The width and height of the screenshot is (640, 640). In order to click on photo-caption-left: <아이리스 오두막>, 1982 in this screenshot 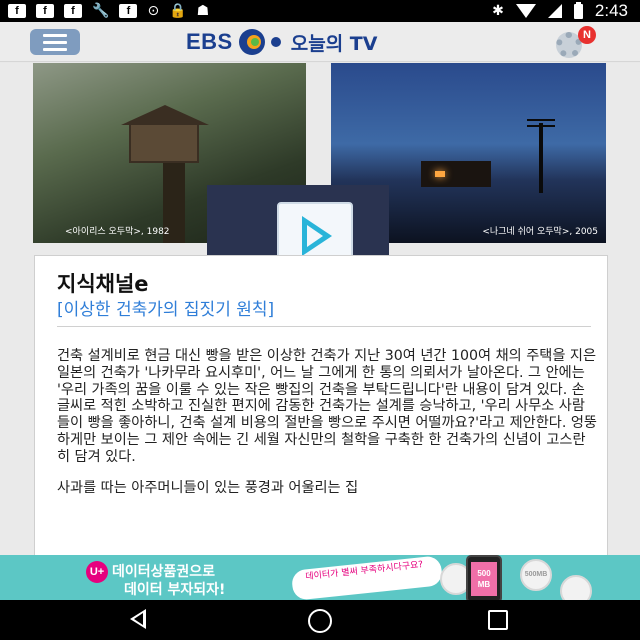, I will do `click(117, 232)`.